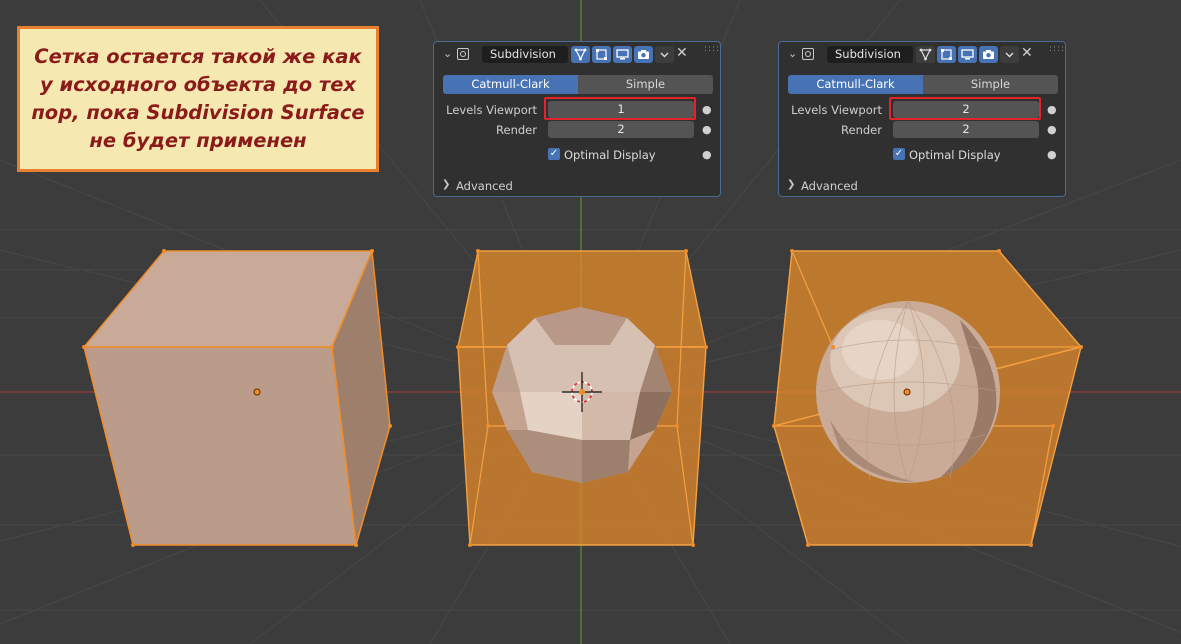 Image resolution: width=1181 pixels, height=644 pixels. What do you see at coordinates (927, 398) in the screenshot?
I see `subdivision-level-2-object` at bounding box center [927, 398].